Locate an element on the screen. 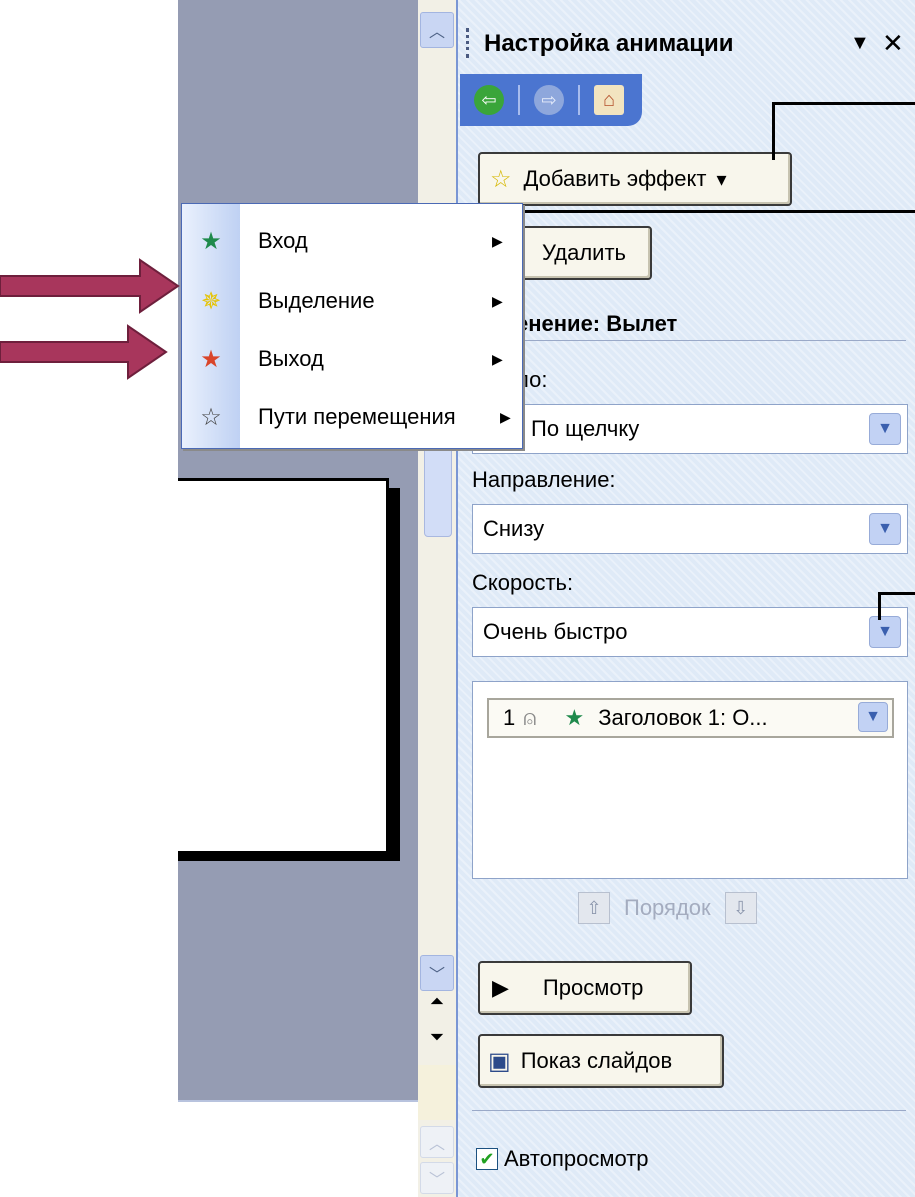 Image resolution: width=915 pixels, height=1197 pixels. delete-button: Удалить is located at coordinates (584, 253).